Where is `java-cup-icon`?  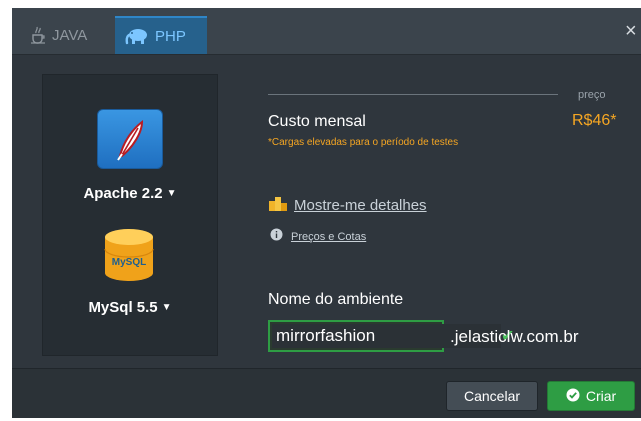 java-cup-icon is located at coordinates (38, 35).